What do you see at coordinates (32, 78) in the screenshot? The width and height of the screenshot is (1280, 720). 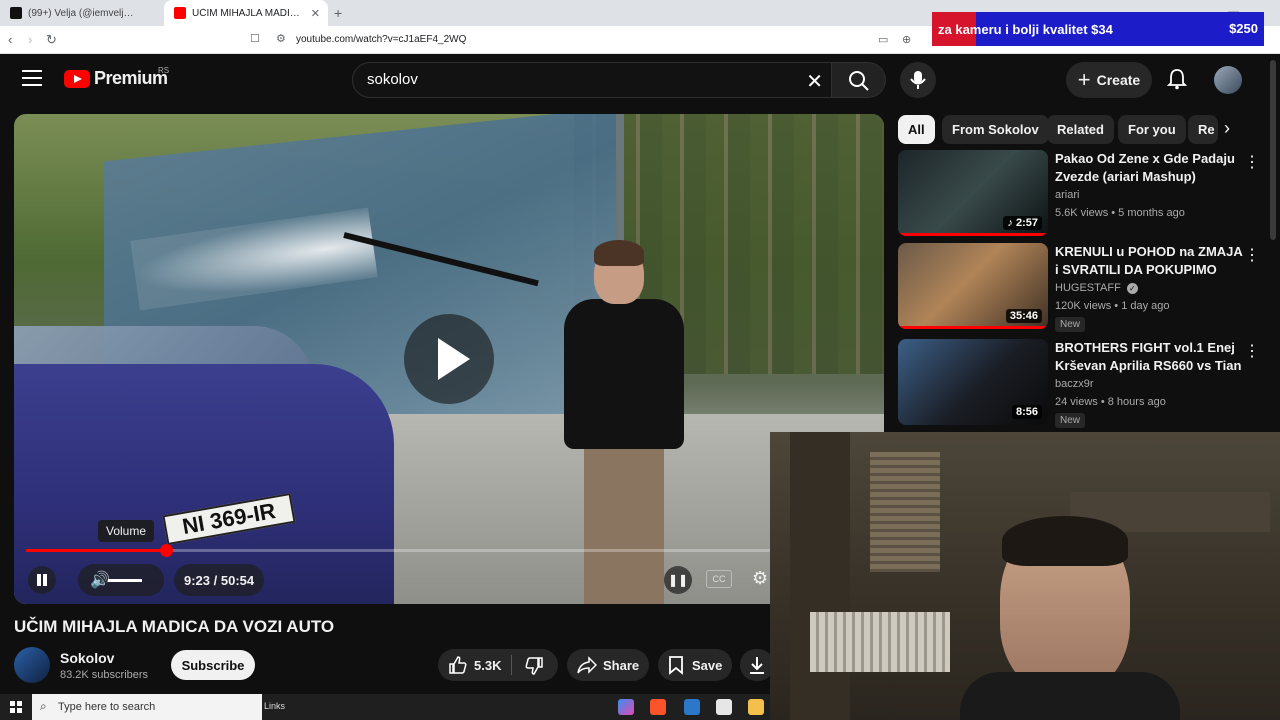 I see `menu-icon` at bounding box center [32, 78].